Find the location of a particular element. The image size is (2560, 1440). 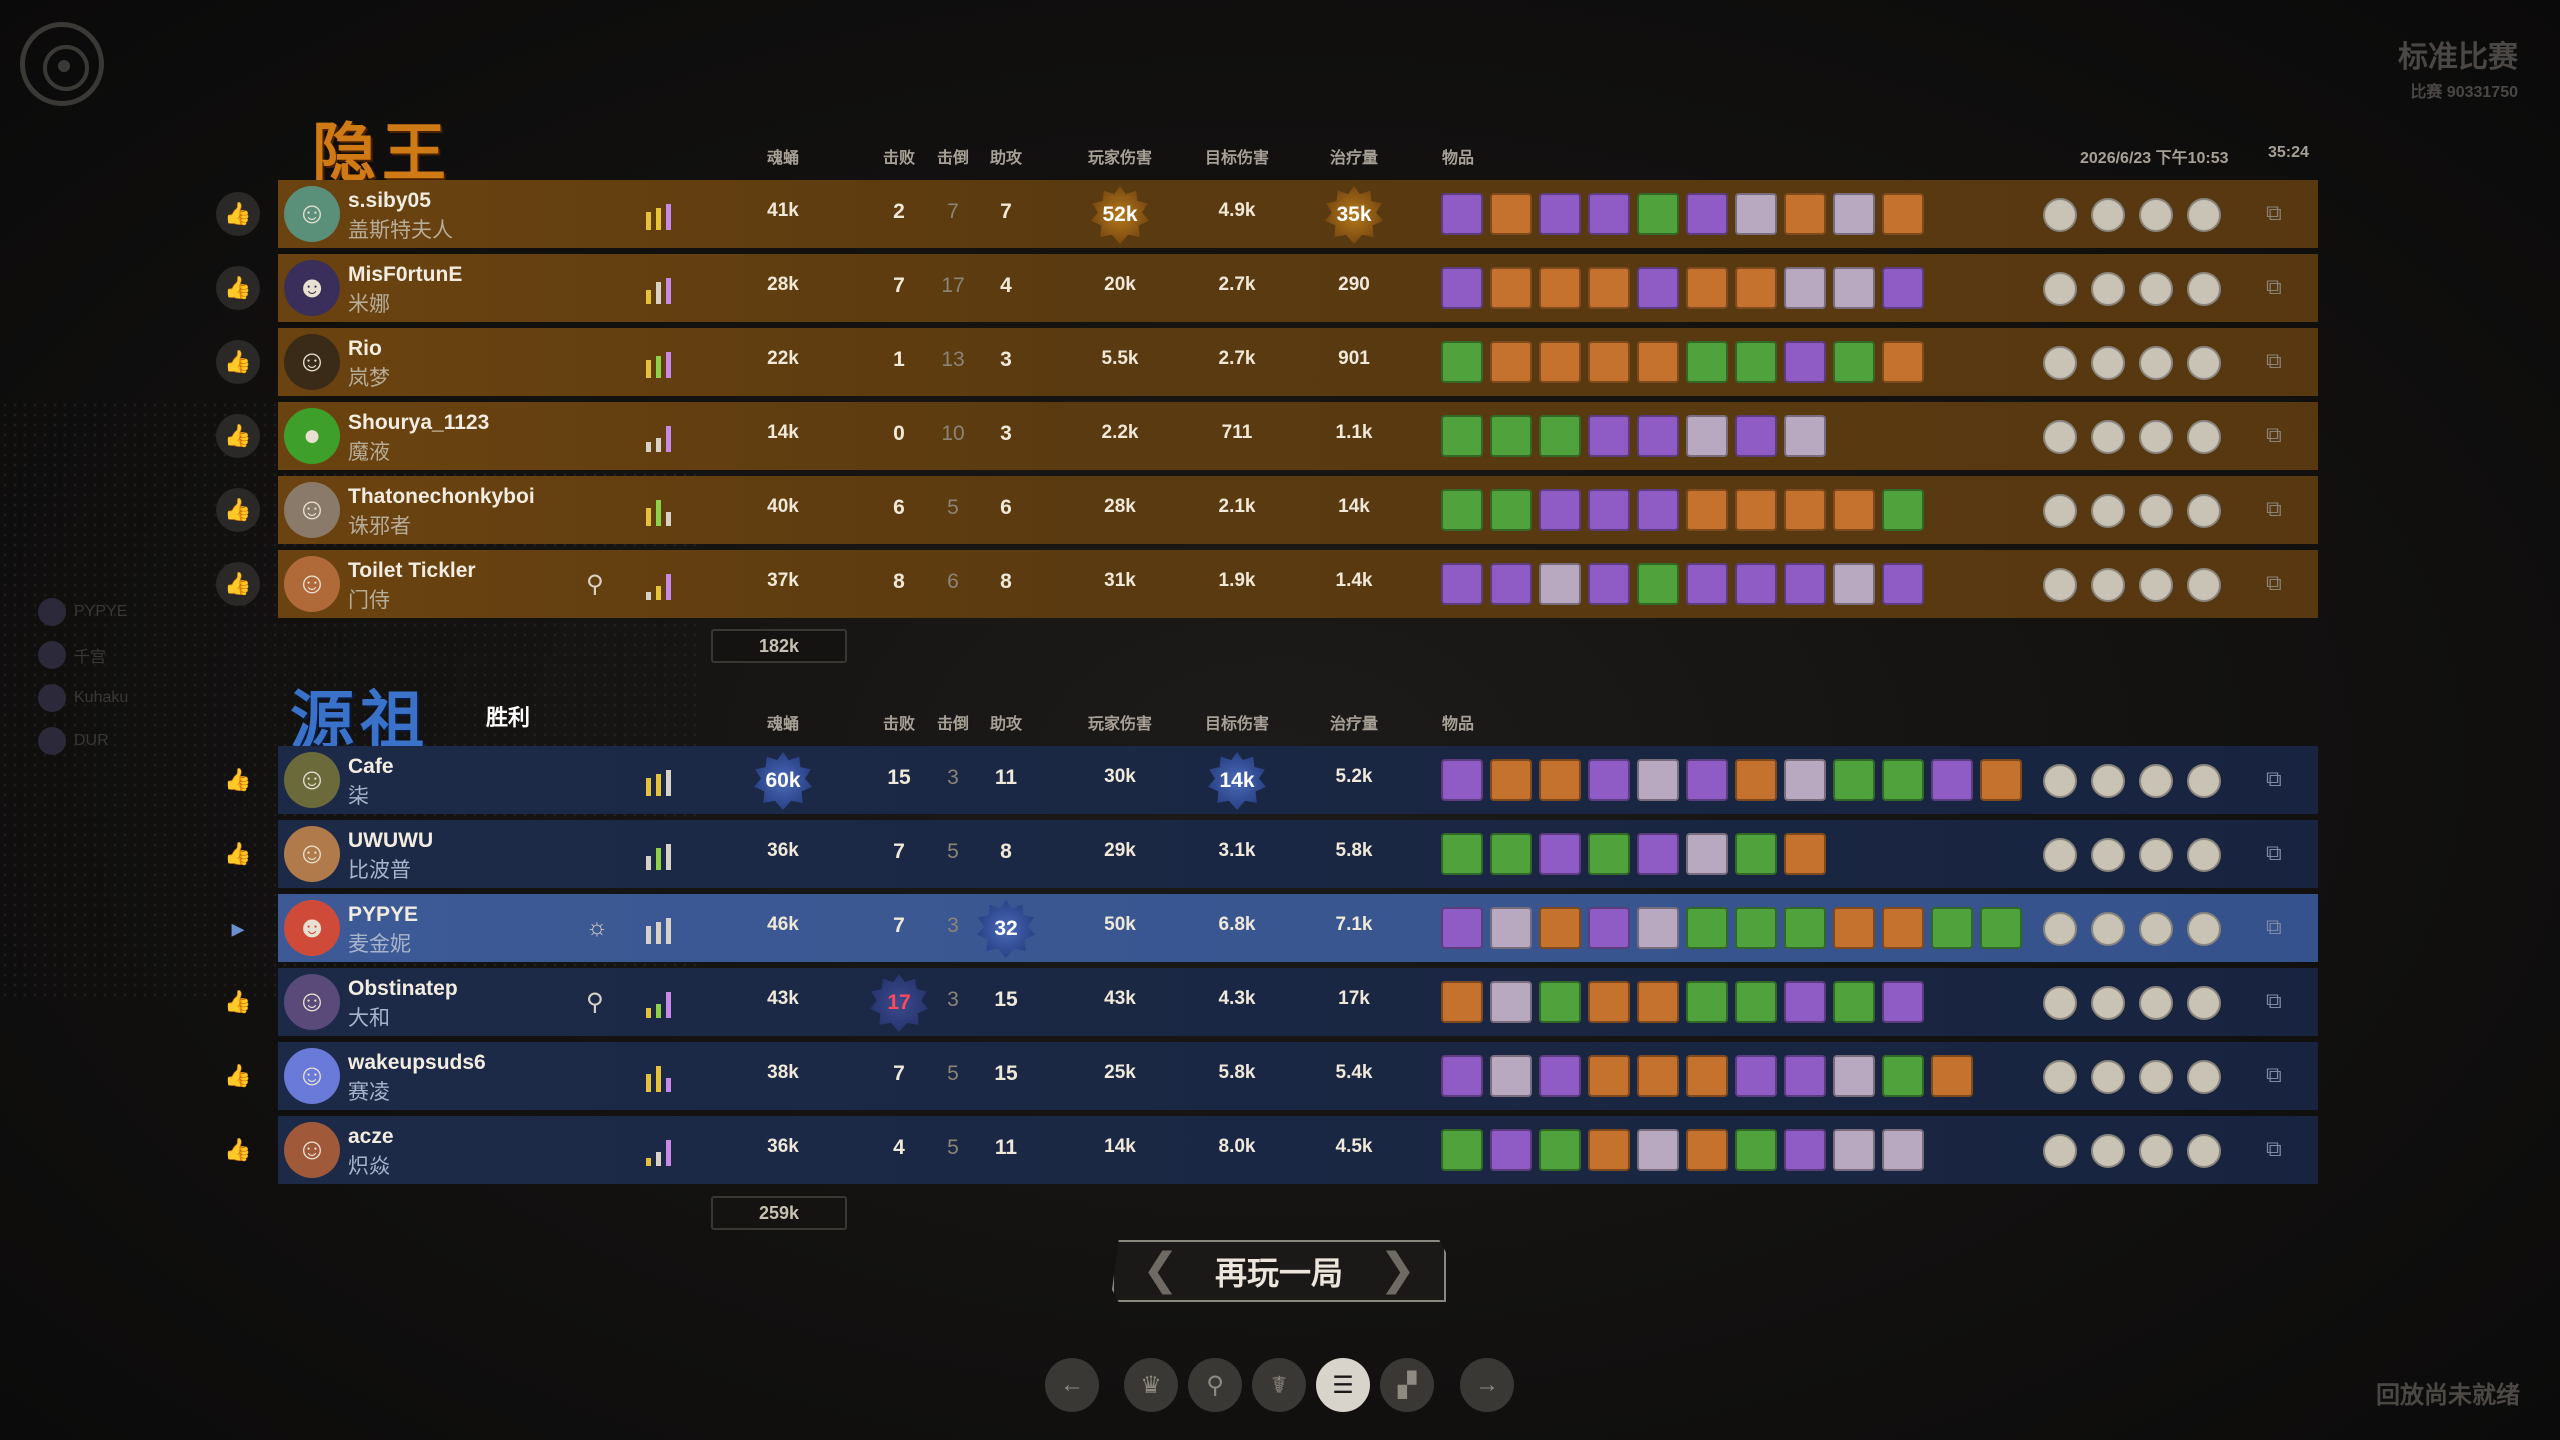

player-name: s.siby05 is located at coordinates (389, 201).